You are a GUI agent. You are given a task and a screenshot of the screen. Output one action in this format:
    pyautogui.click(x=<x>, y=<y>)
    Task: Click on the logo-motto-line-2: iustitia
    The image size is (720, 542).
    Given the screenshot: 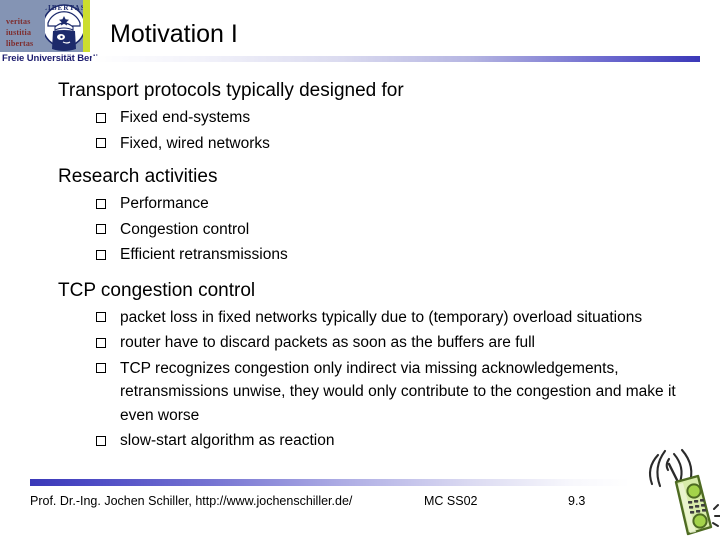 What is the action you would take?
    pyautogui.click(x=19, y=32)
    